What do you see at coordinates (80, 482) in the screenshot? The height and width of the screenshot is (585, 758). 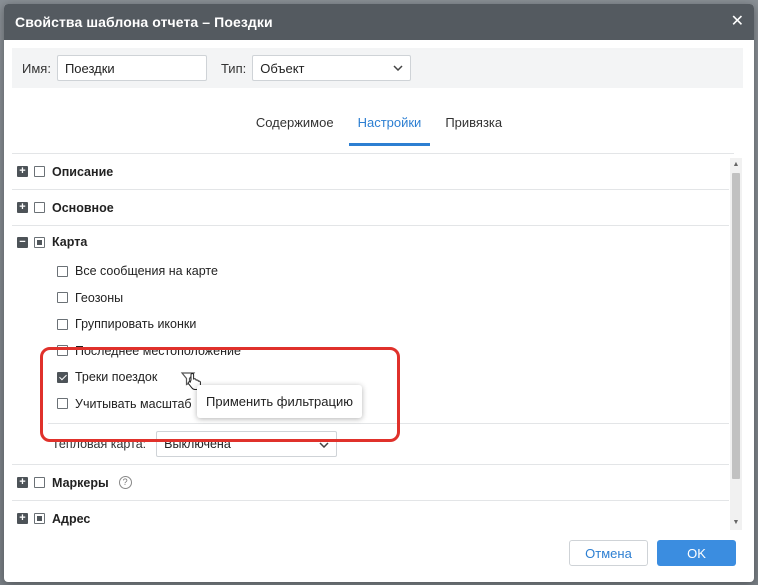 I see `section-label: Маркеры` at bounding box center [80, 482].